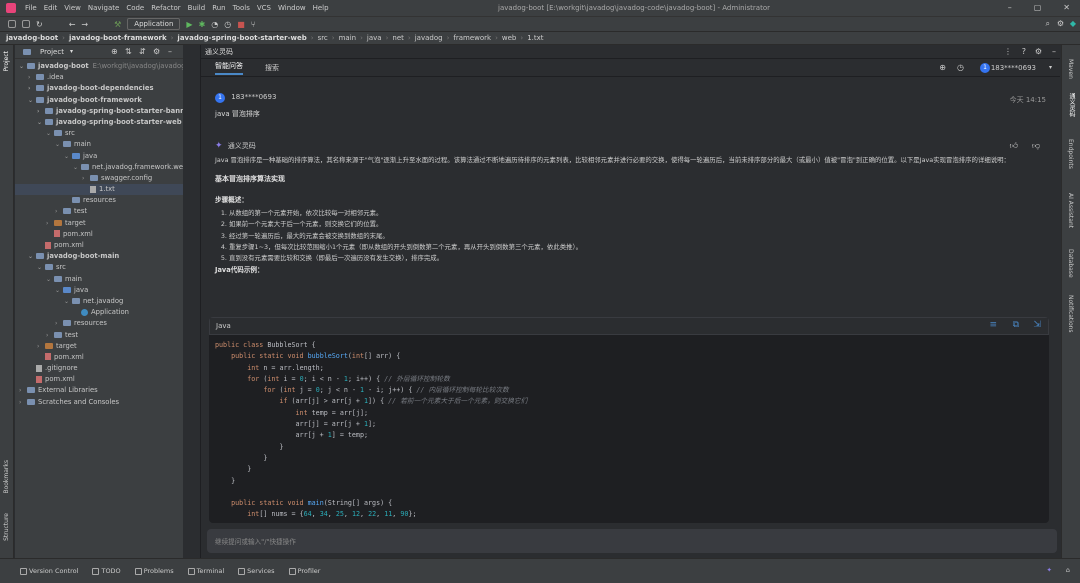 The image size is (1080, 583). Describe the element at coordinates (292, 8) in the screenshot. I see `menu-window: Window` at that location.